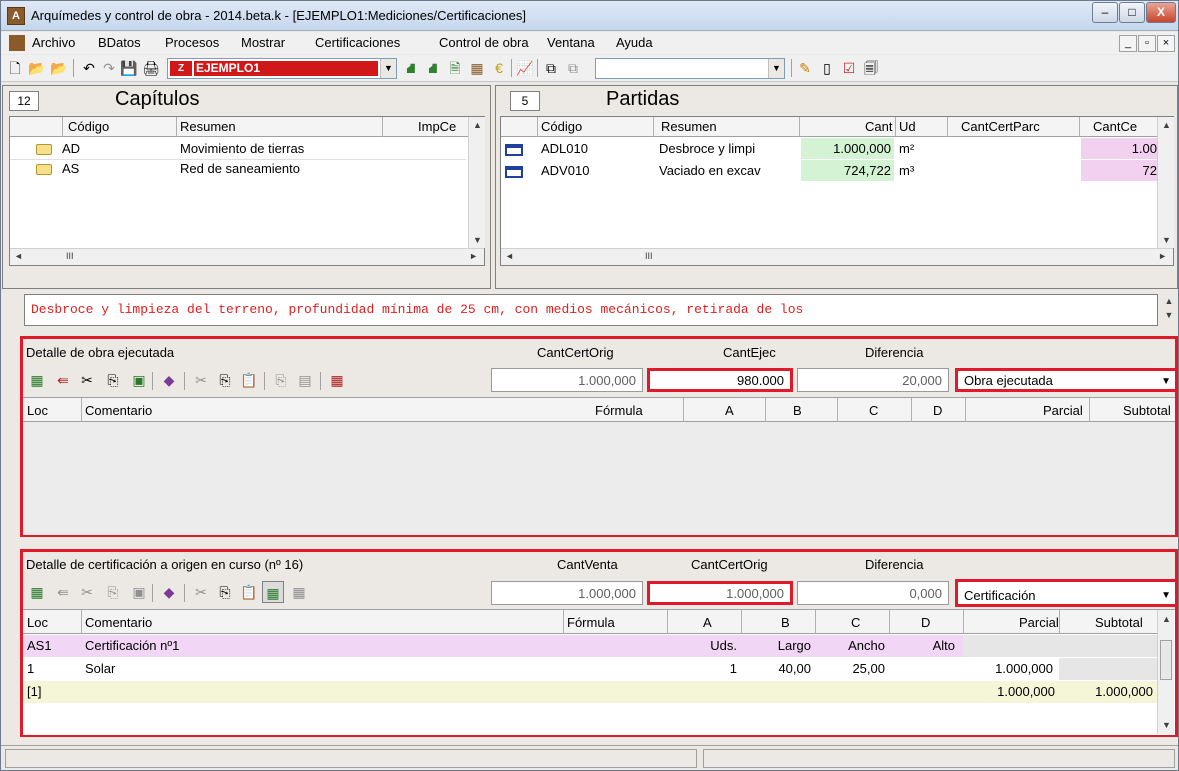  What do you see at coordinates (1132, 12) in the screenshot?
I see `maximize-button: □` at bounding box center [1132, 12].